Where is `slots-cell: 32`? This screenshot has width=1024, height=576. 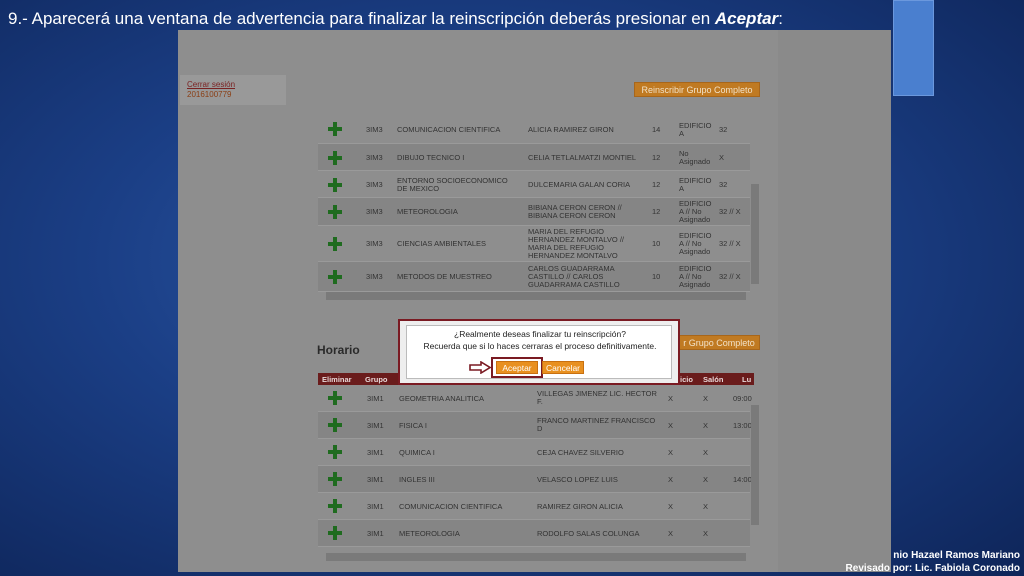
slots-cell: 32 is located at coordinates (723, 129).